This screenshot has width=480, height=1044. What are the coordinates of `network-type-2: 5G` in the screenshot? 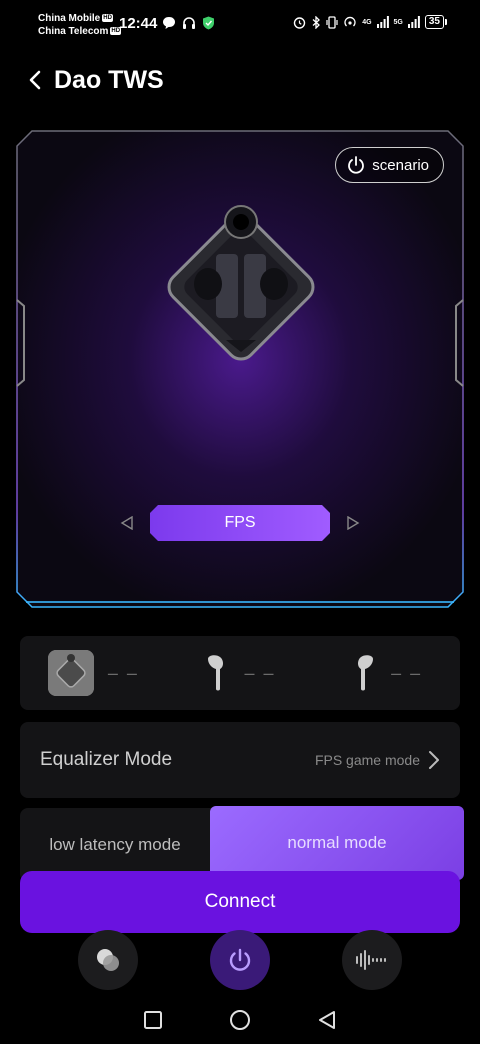 It's located at (398, 22).